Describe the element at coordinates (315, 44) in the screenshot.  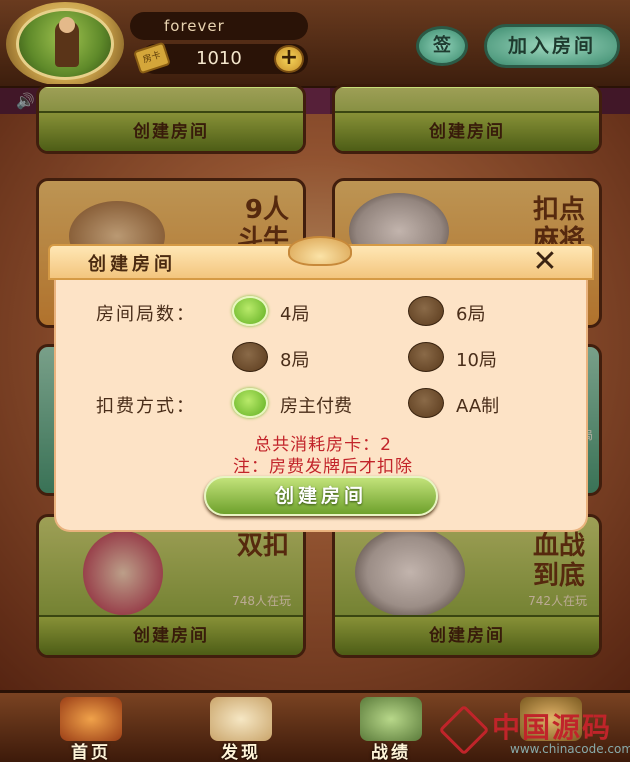
I see `top-bar: forever 房卡 1010 + 签 加入房间` at that location.